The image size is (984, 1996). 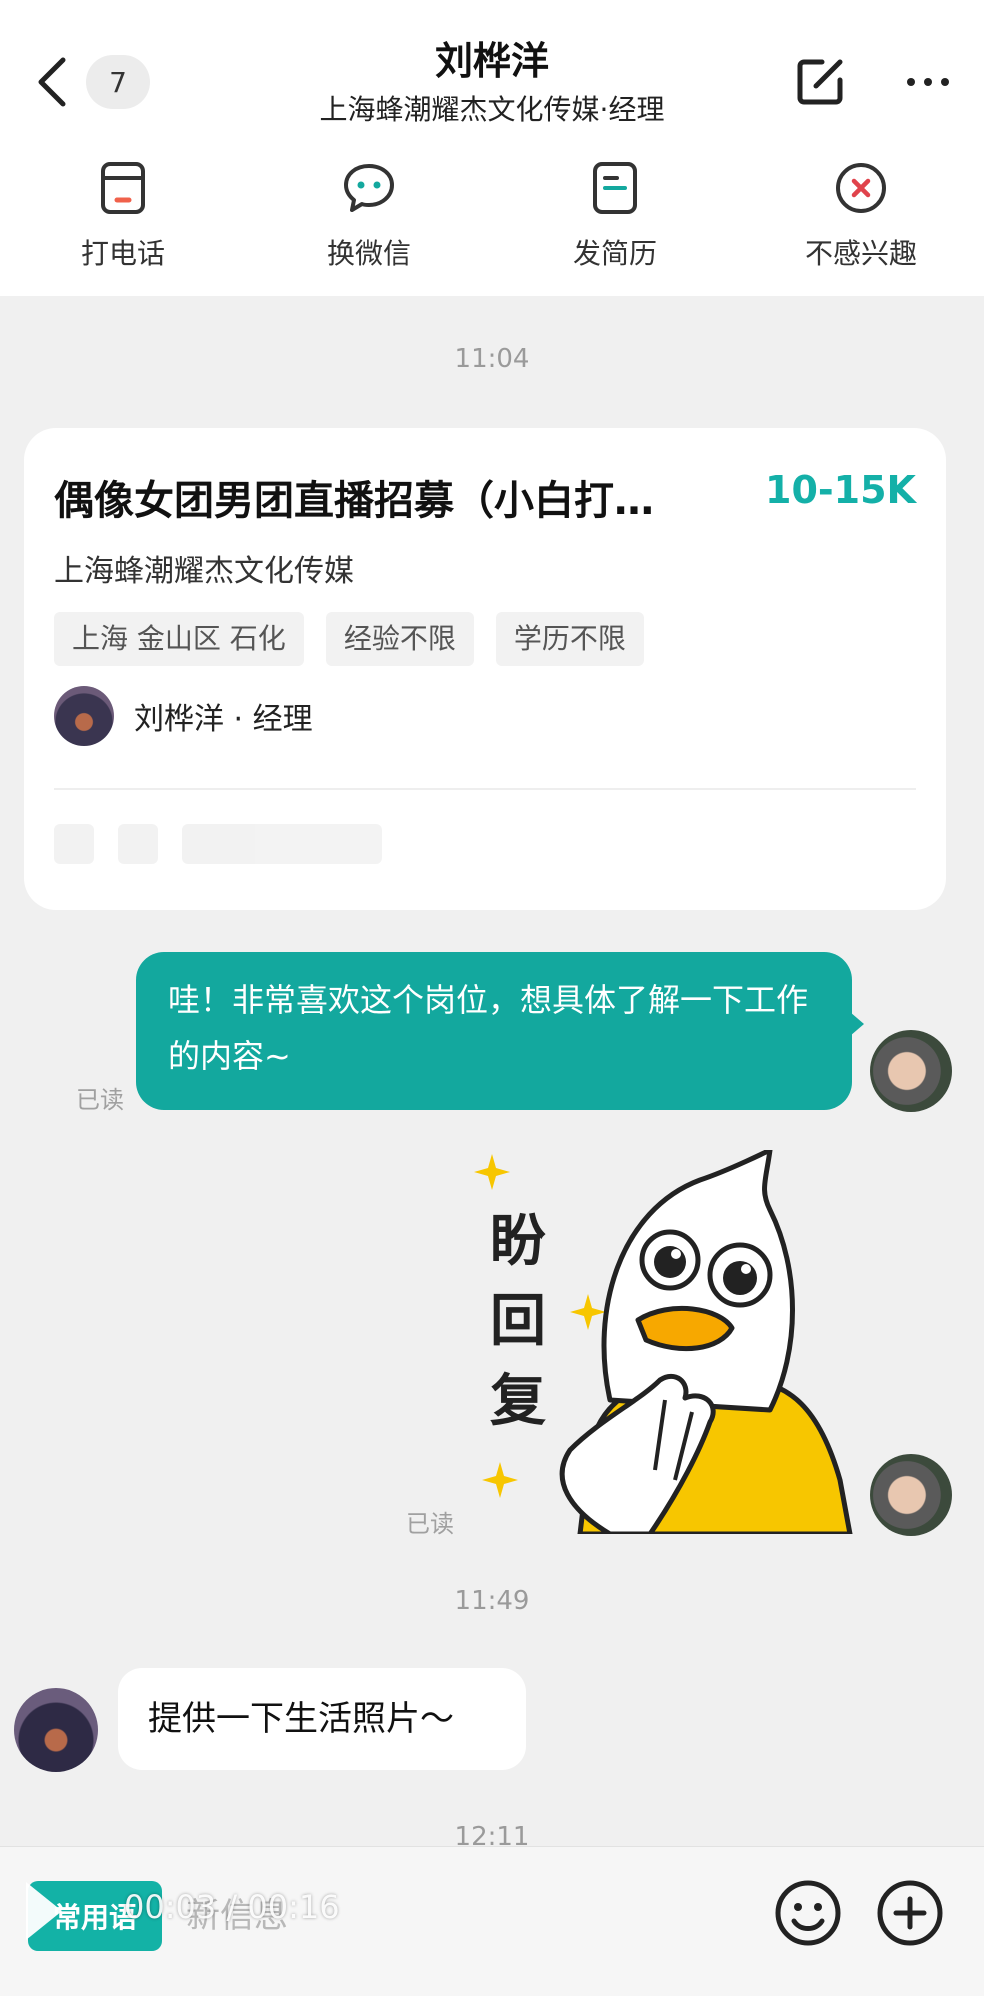 What do you see at coordinates (928, 82) in the screenshot?
I see `more-options-icon` at bounding box center [928, 82].